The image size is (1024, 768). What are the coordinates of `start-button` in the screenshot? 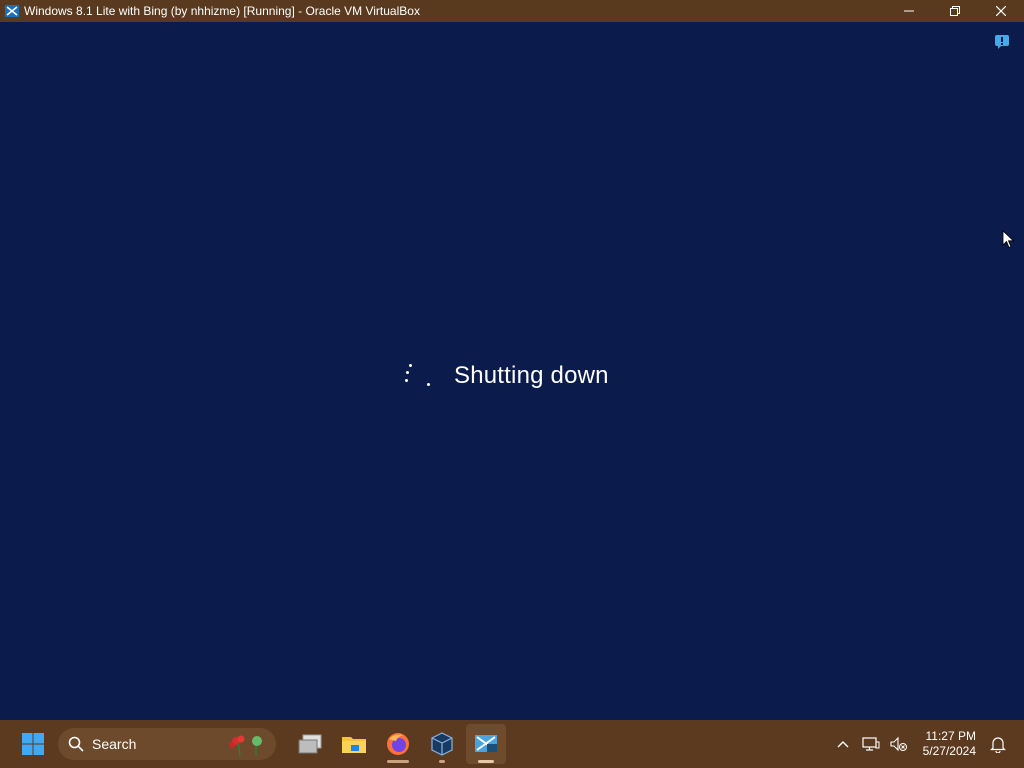 It's located at (33, 744).